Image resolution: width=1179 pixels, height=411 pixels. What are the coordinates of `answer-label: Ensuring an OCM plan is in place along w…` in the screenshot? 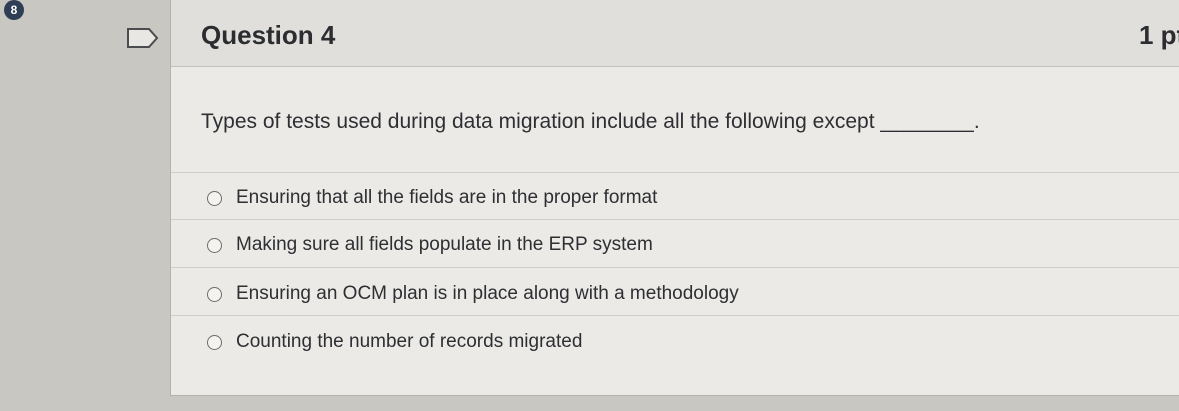 It's located at (487, 293).